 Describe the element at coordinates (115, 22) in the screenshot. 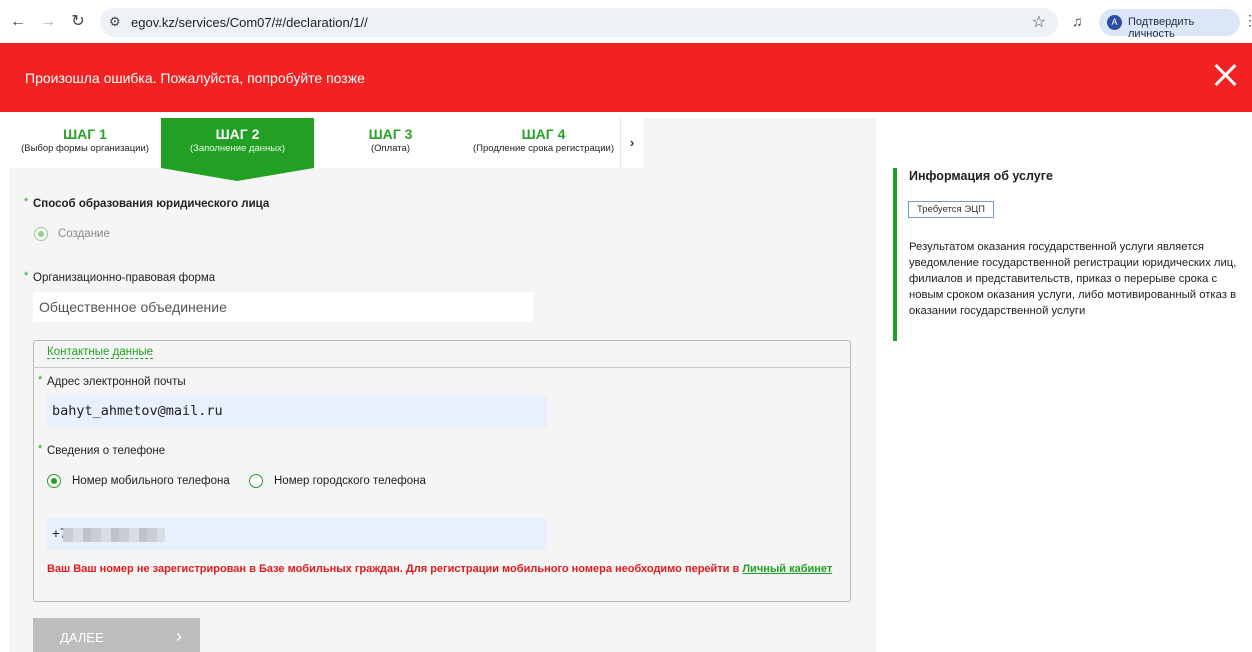

I see `site-settings-icon: ⚙` at that location.